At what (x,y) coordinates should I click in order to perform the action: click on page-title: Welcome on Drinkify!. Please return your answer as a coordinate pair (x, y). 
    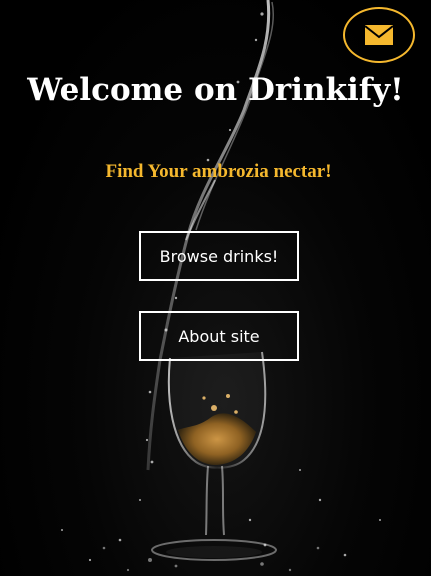
    Looking at the image, I should click on (215, 90).